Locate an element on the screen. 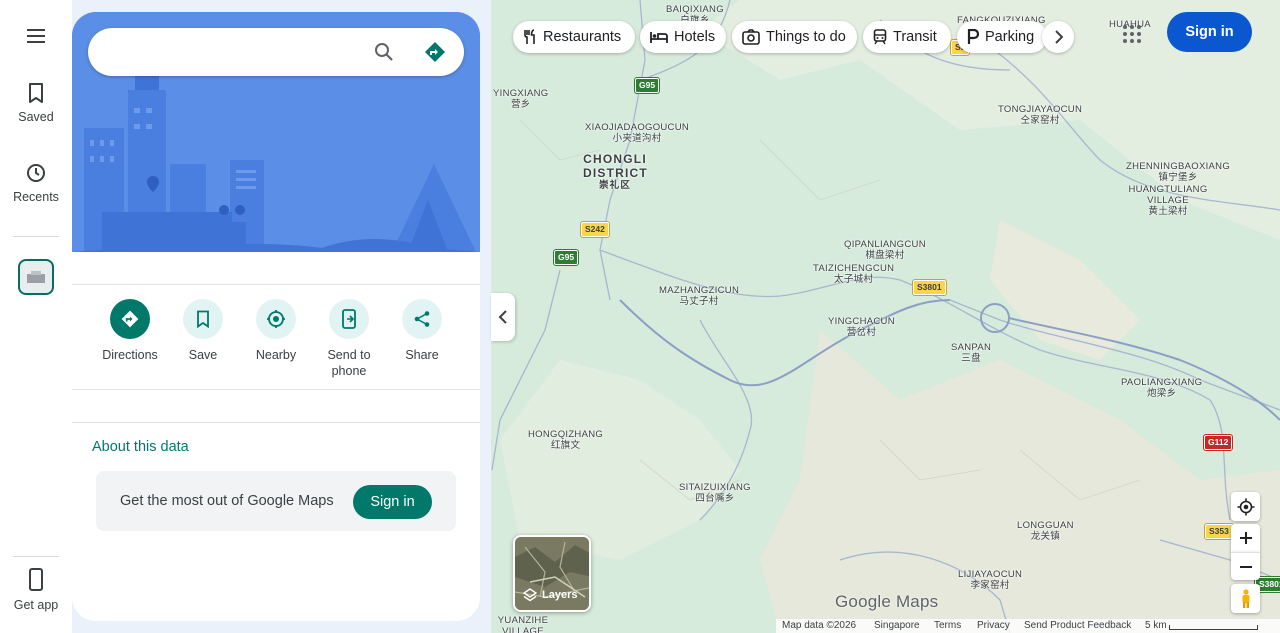 This screenshot has height=633, width=1280. action-label: Share is located at coordinates (422, 355).